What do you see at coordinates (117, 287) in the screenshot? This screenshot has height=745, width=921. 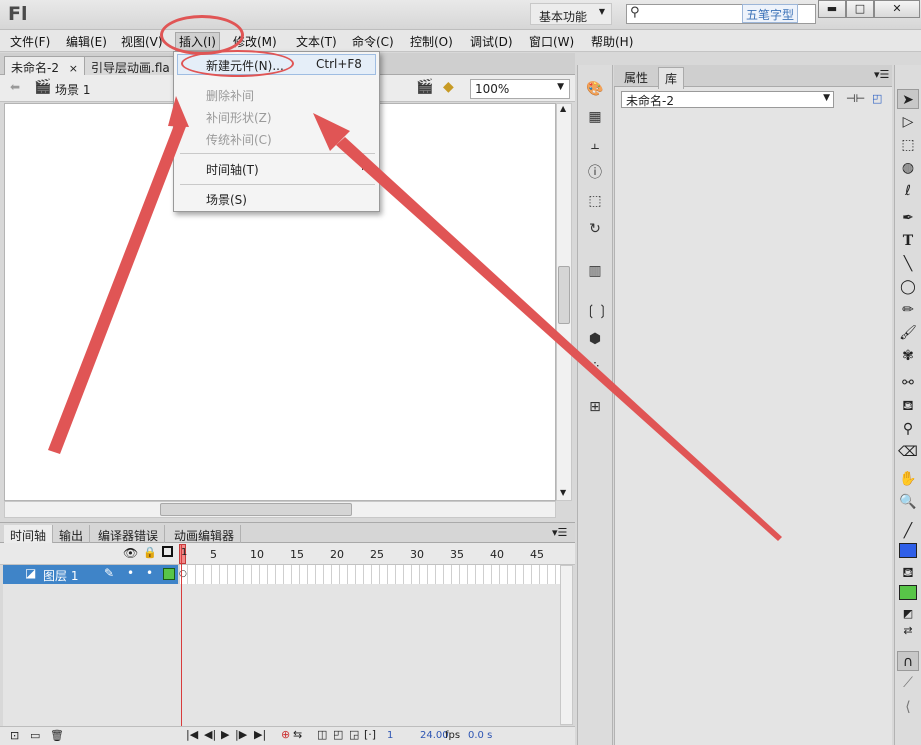 I see `annotation-arrow-left` at bounding box center [117, 287].